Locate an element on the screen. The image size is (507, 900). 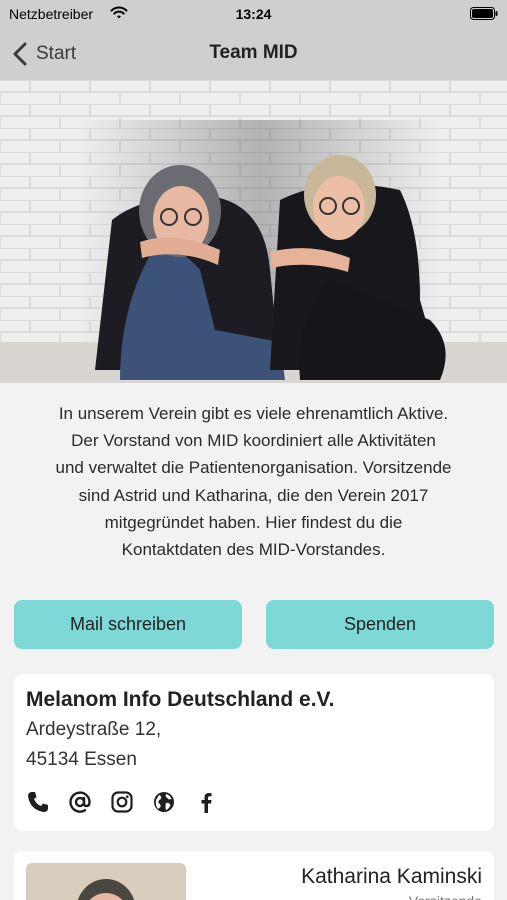
clock: 13:24 is located at coordinates (253, 14).